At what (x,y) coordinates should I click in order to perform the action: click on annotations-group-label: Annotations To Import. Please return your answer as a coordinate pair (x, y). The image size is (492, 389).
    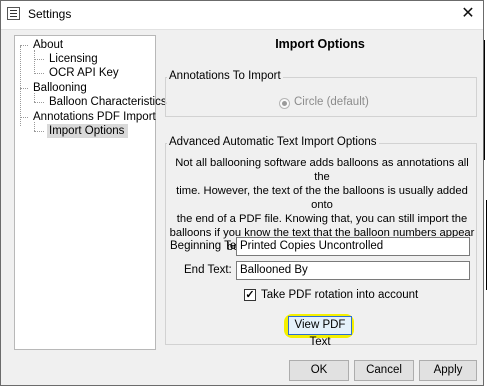
    Looking at the image, I should click on (225, 76).